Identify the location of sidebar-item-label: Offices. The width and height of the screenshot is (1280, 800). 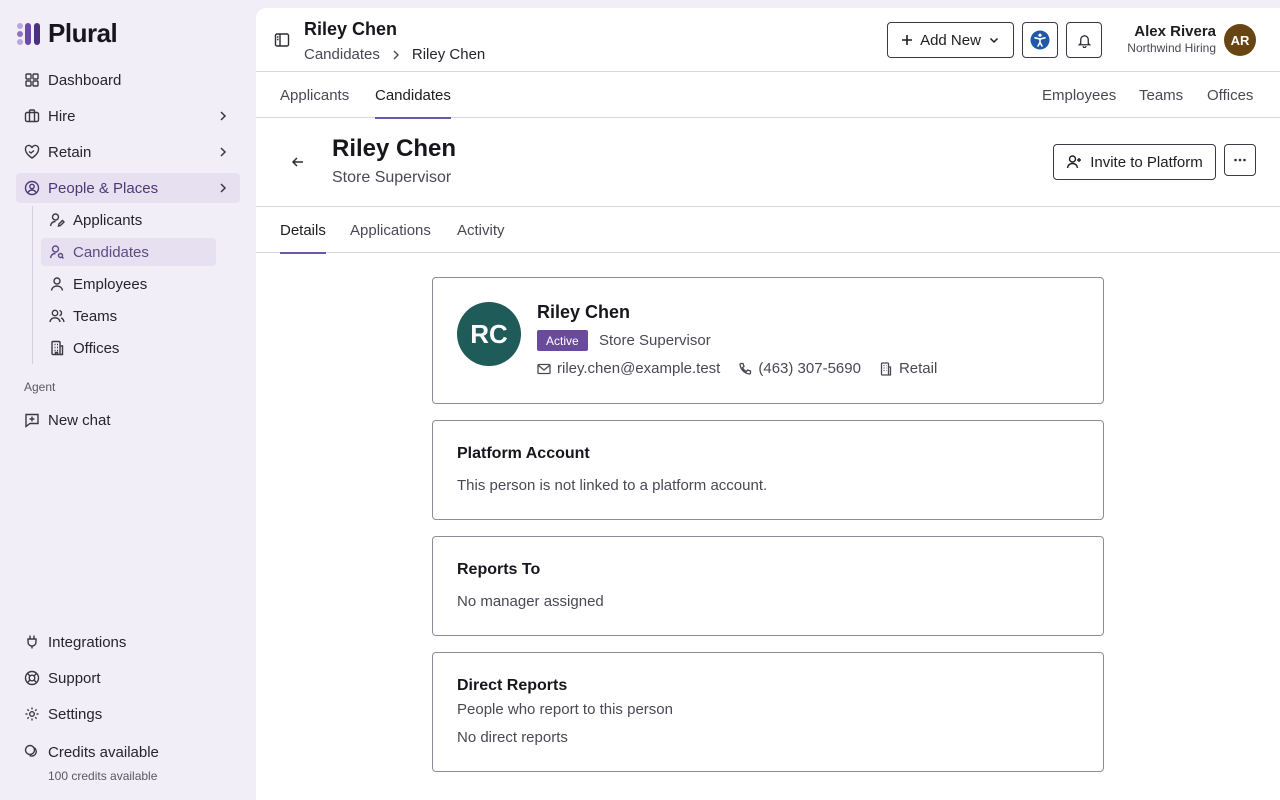
(96, 348).